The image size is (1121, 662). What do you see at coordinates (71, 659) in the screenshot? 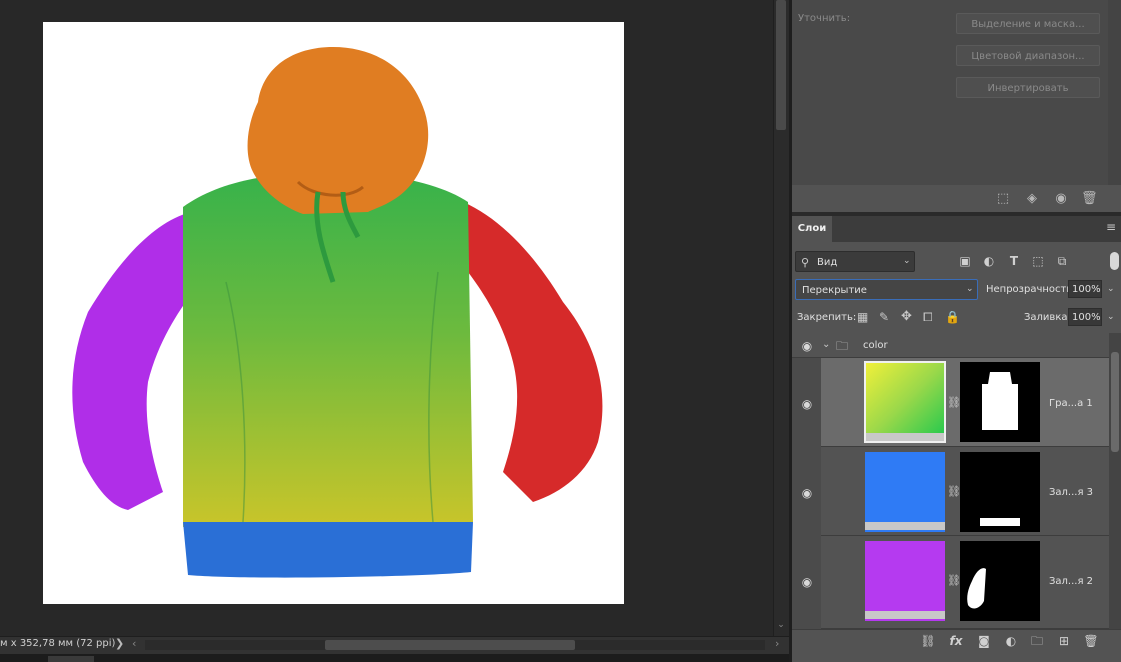
I see `bottom-tab` at bounding box center [71, 659].